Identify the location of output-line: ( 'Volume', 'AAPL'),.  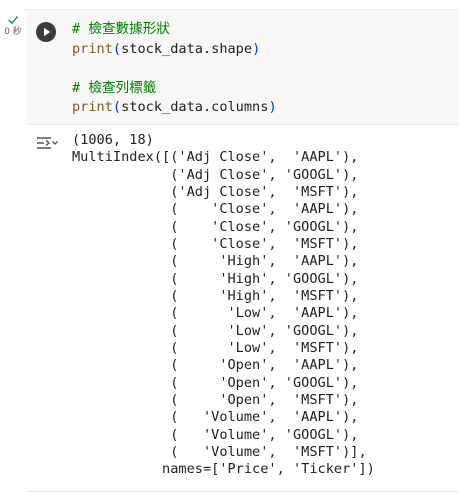
(215, 417).